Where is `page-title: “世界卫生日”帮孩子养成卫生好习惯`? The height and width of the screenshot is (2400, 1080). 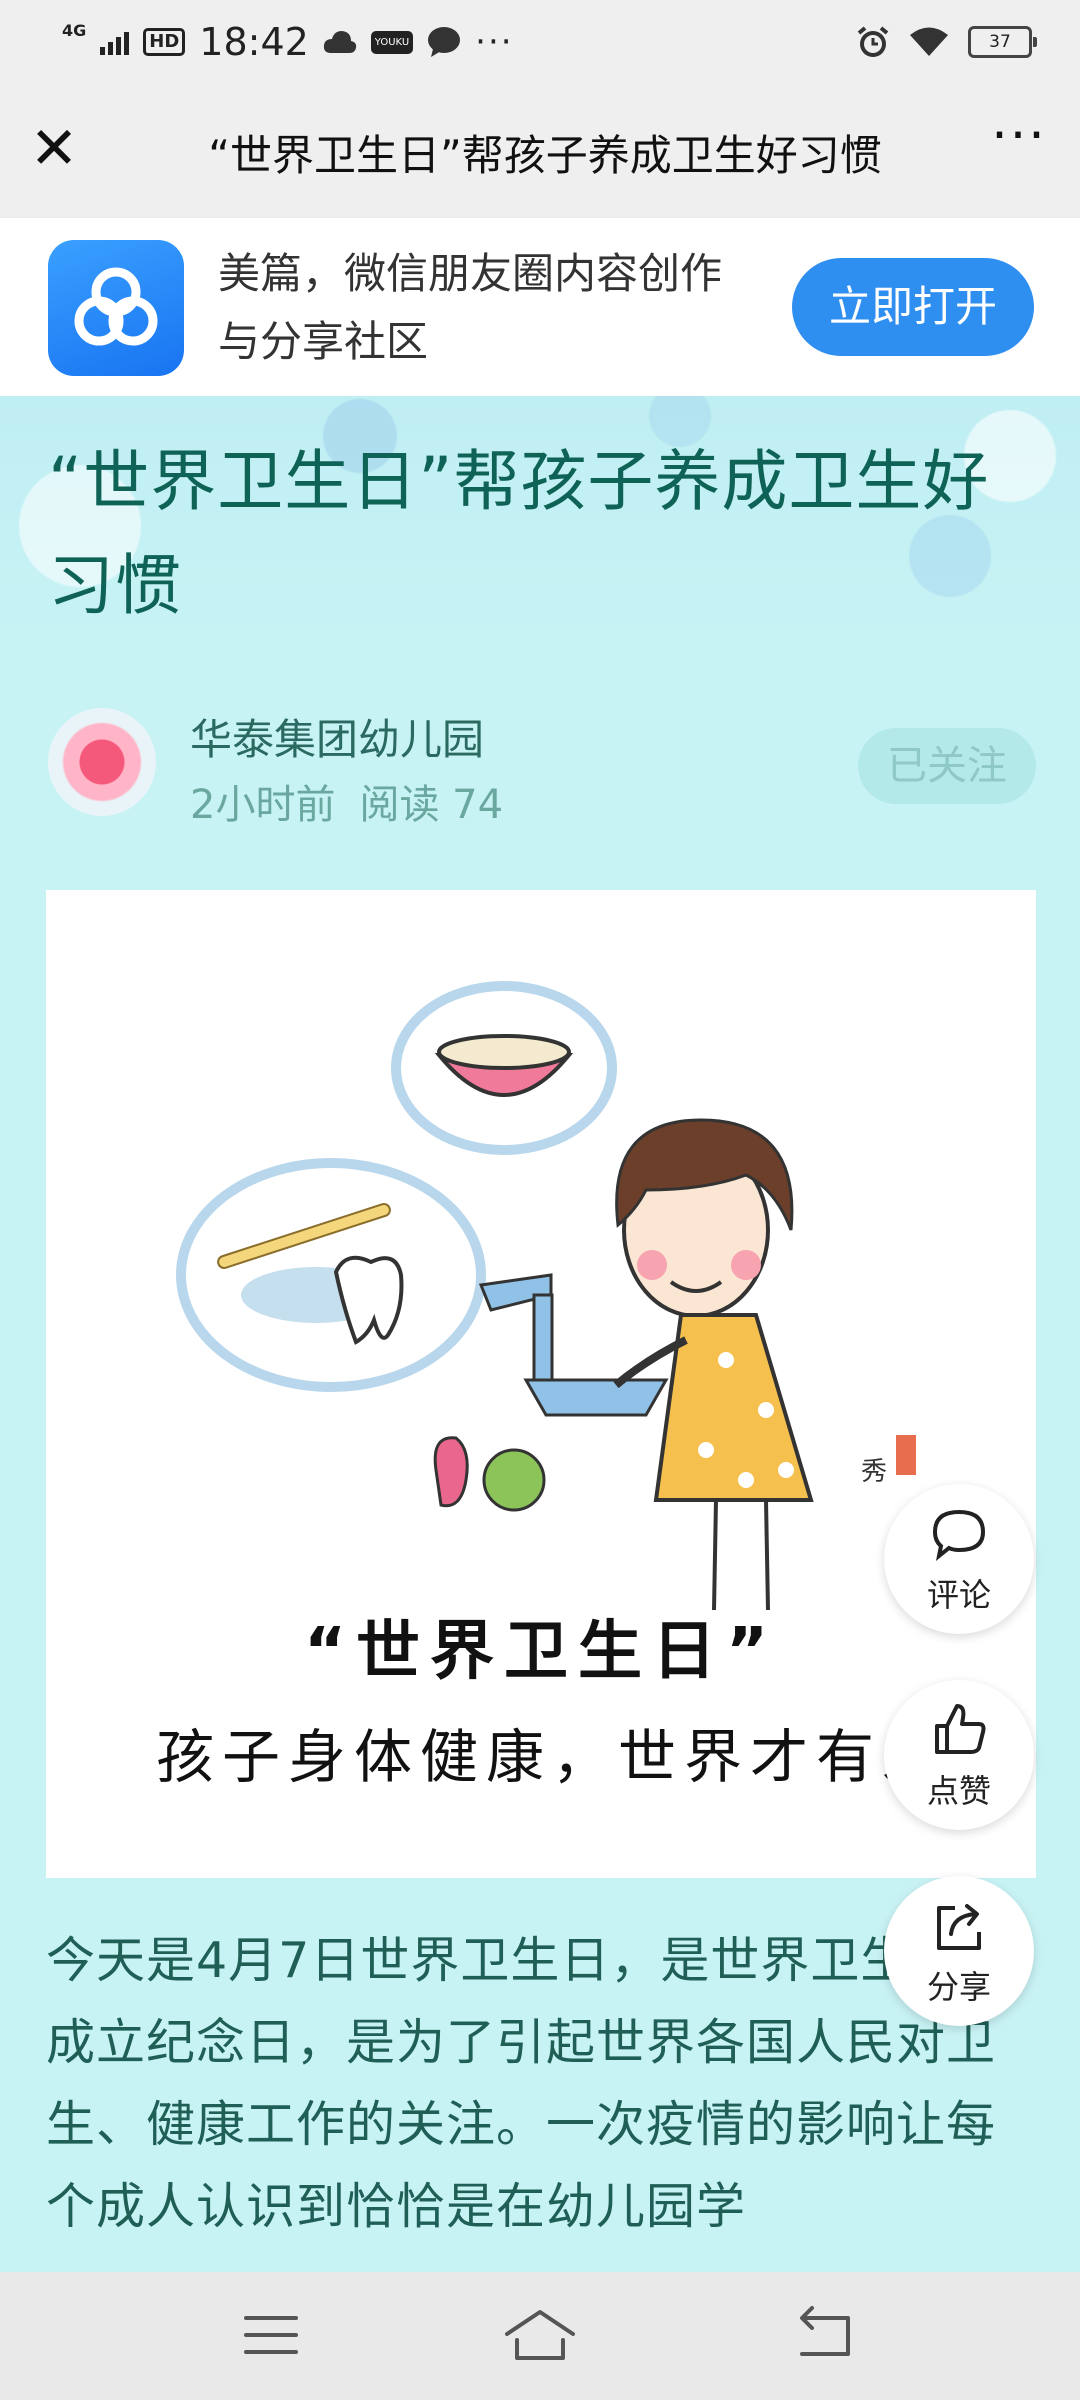
page-title: “世界卫生日”帮孩子养成卫生好习惯 is located at coordinates (545, 155).